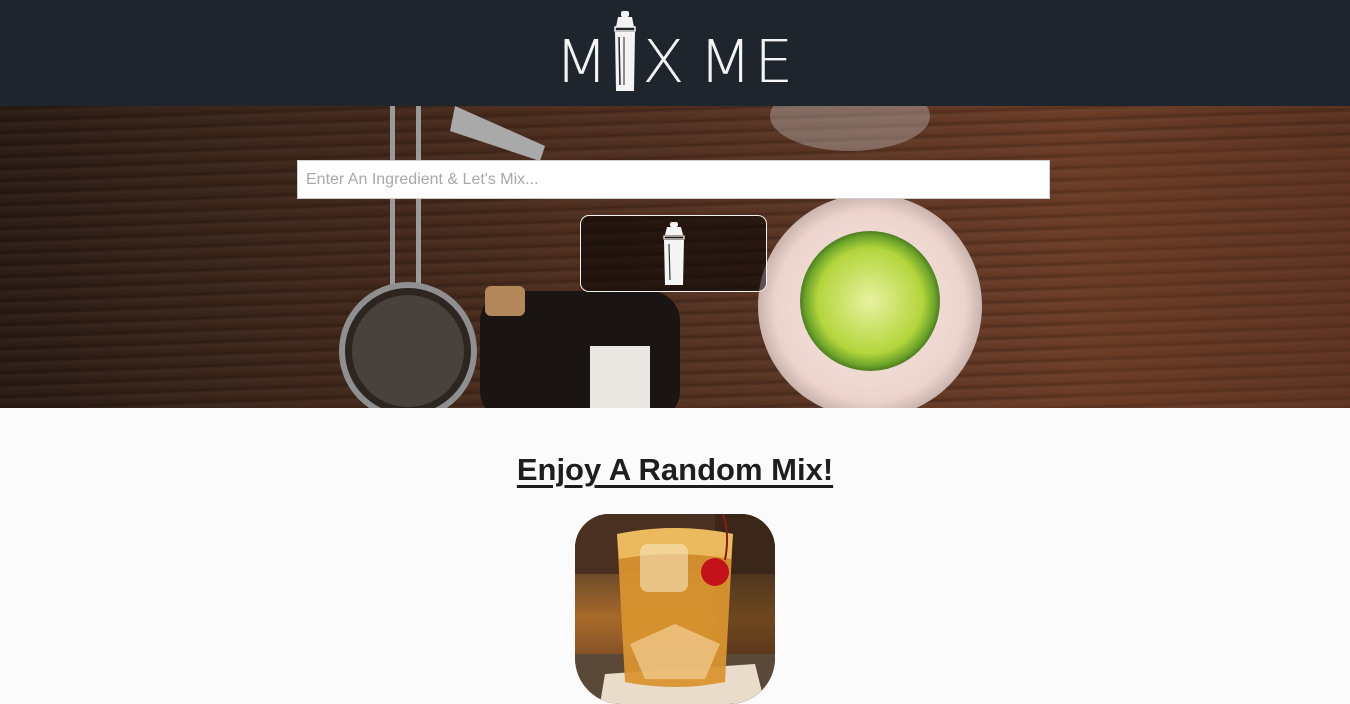 The height and width of the screenshot is (704, 1350). I want to click on logo-word-me: ME, so click(747, 61).